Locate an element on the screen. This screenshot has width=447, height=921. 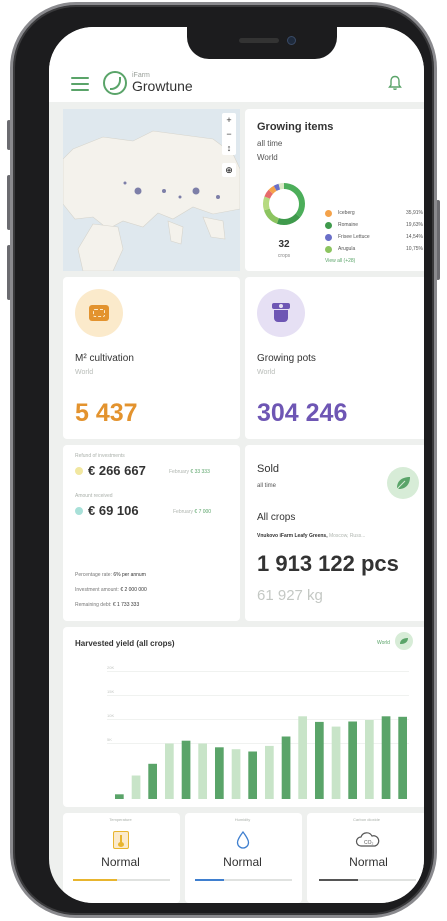
compass-button: ↕ is located at coordinates (229, 148).